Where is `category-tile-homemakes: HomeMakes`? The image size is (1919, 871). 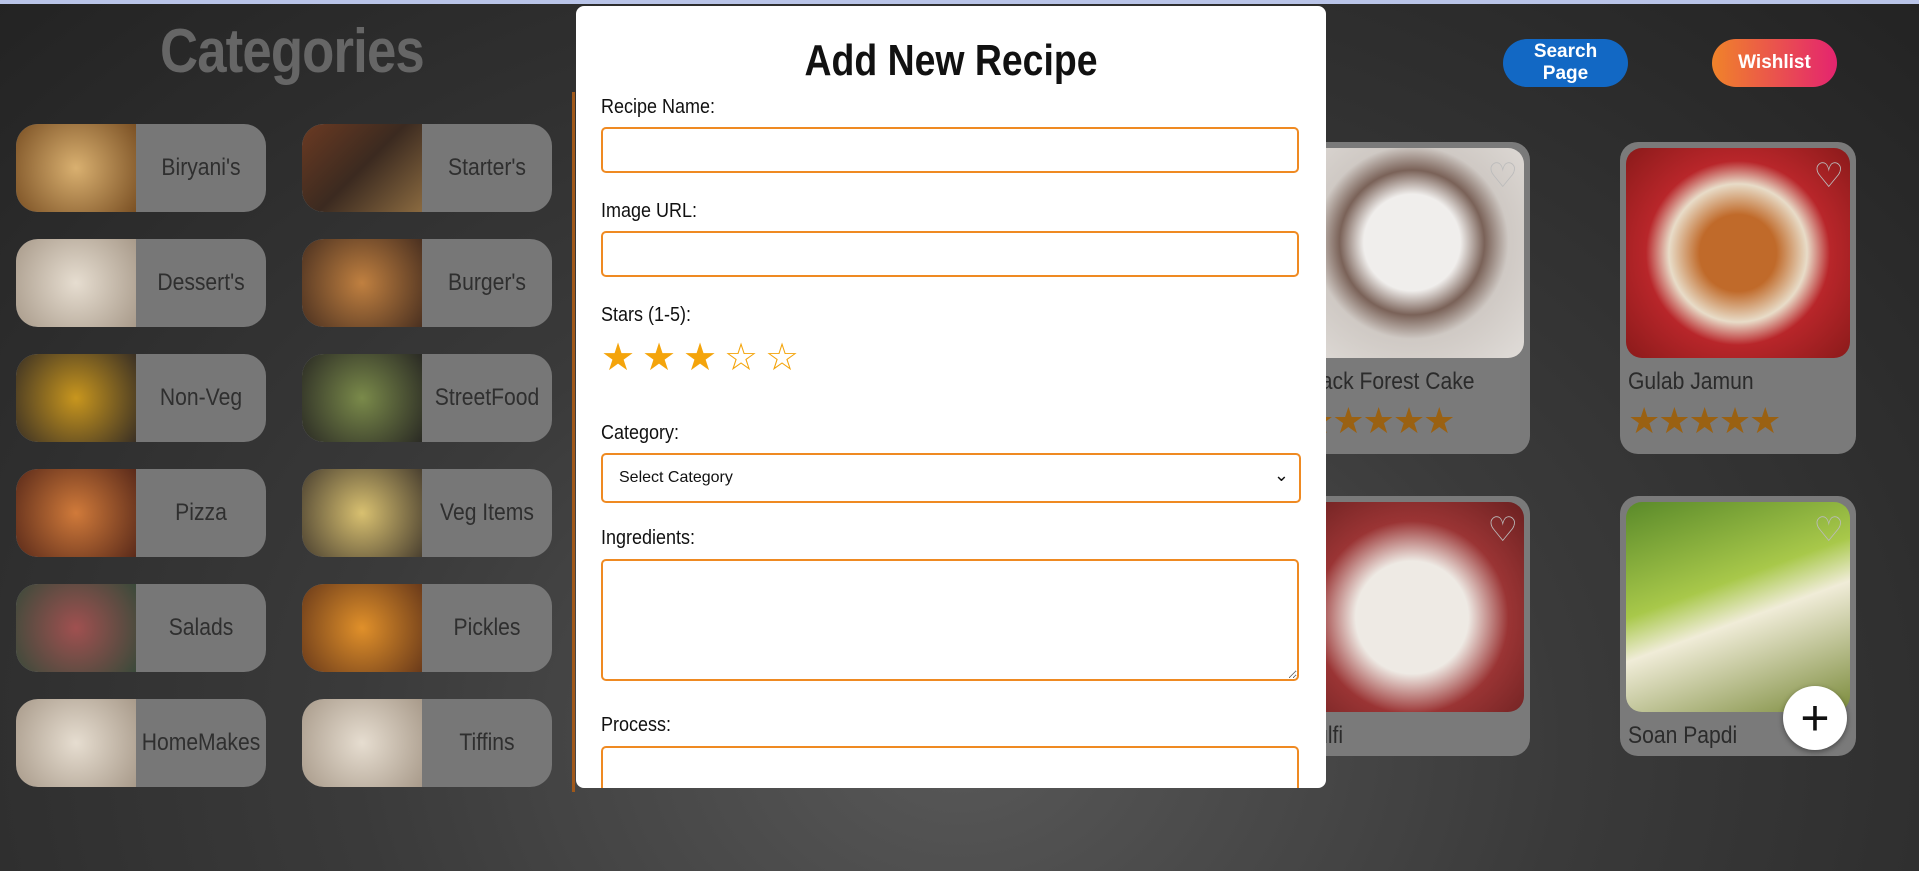
category-tile-homemakes: HomeMakes is located at coordinates (141, 743).